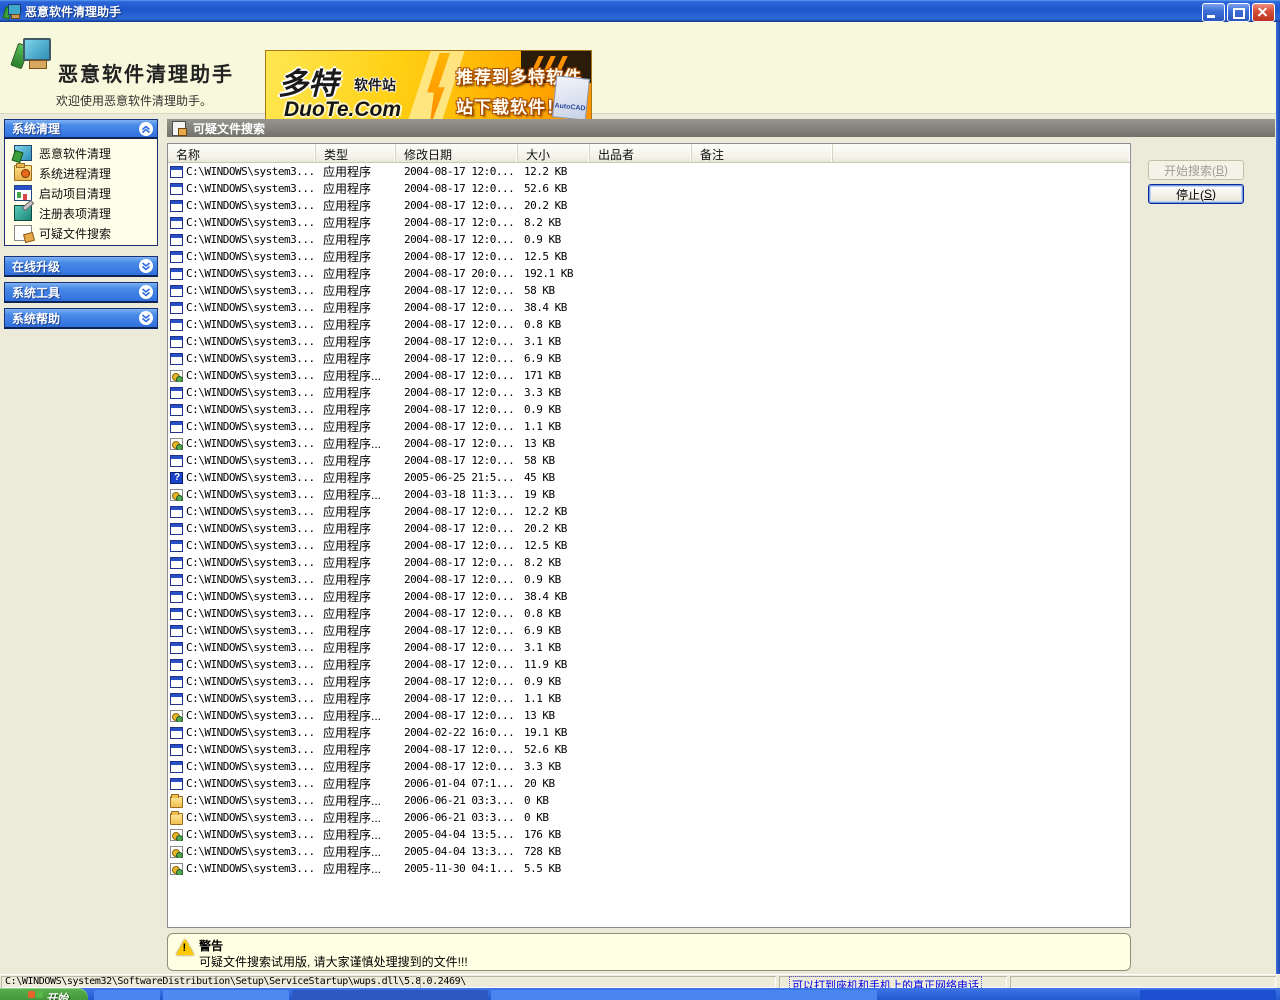  I want to click on windows-flag-icon, so click(31, 994).